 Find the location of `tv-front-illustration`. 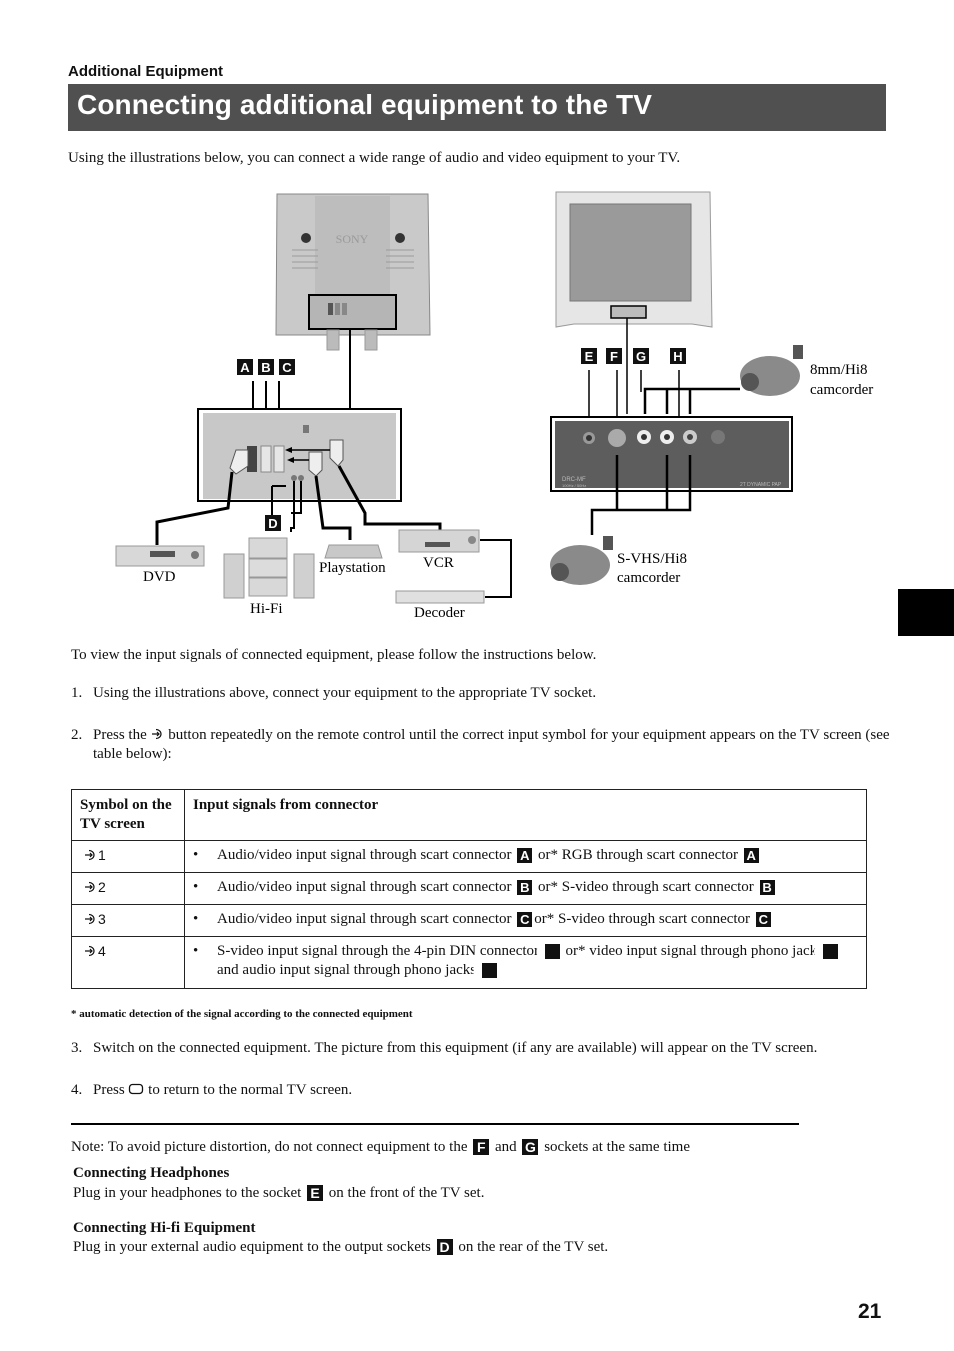

tv-front-illustration is located at coordinates (634, 302).